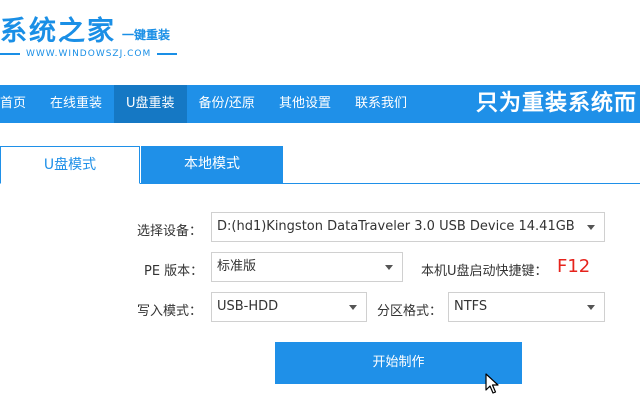  What do you see at coordinates (320, 165) in the screenshot?
I see `mode-tabs: U盘模式 本地模式` at bounding box center [320, 165].